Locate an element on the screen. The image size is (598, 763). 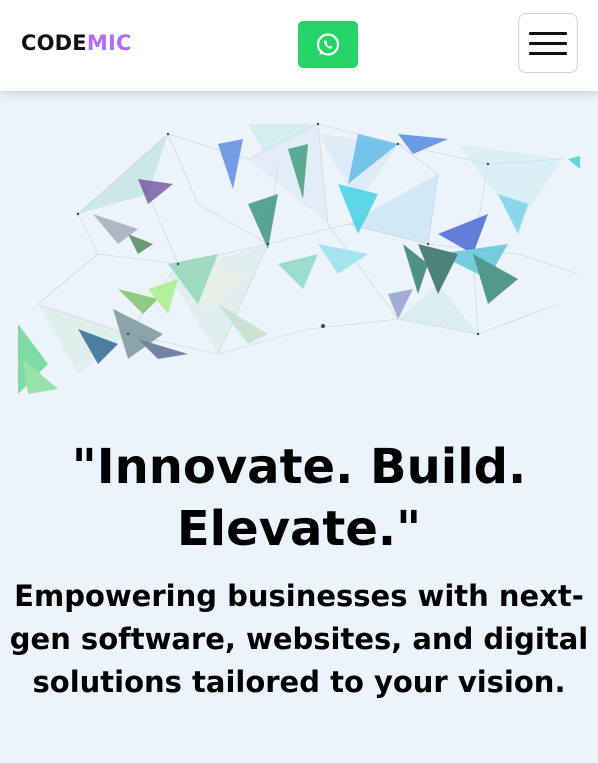
brand-logo: CODEMIC is located at coordinates (76, 43).